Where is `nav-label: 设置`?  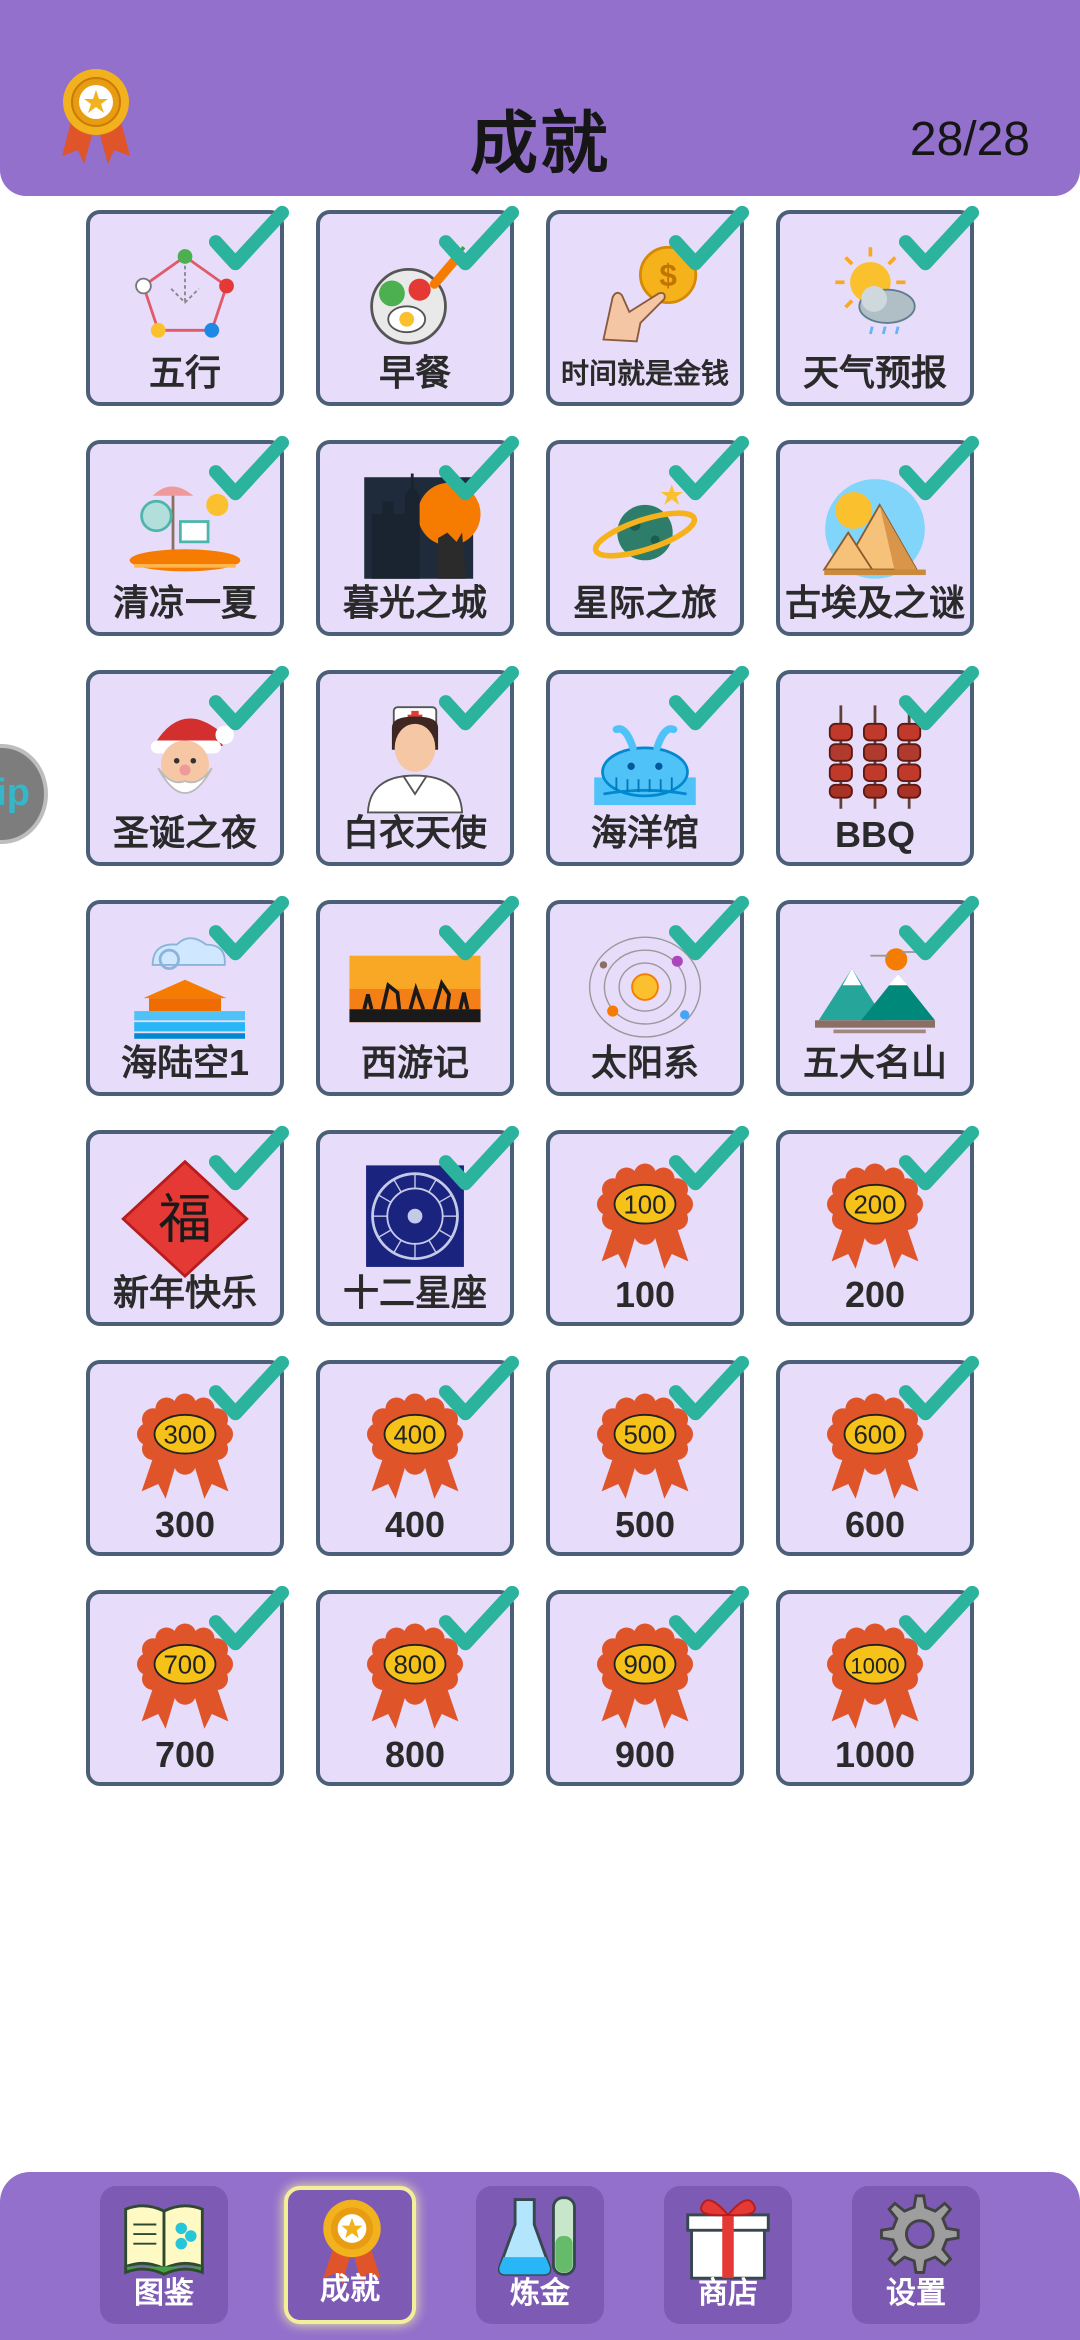 nav-label: 设置 is located at coordinates (916, 2293).